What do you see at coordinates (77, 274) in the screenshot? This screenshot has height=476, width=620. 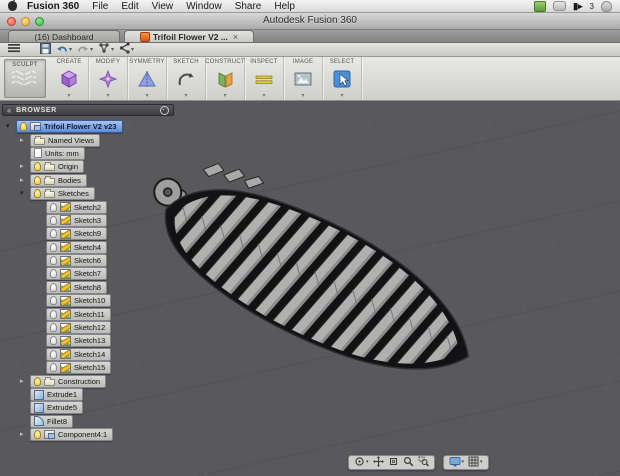 I see `tree-node-sketch7: Sketch7` at bounding box center [77, 274].